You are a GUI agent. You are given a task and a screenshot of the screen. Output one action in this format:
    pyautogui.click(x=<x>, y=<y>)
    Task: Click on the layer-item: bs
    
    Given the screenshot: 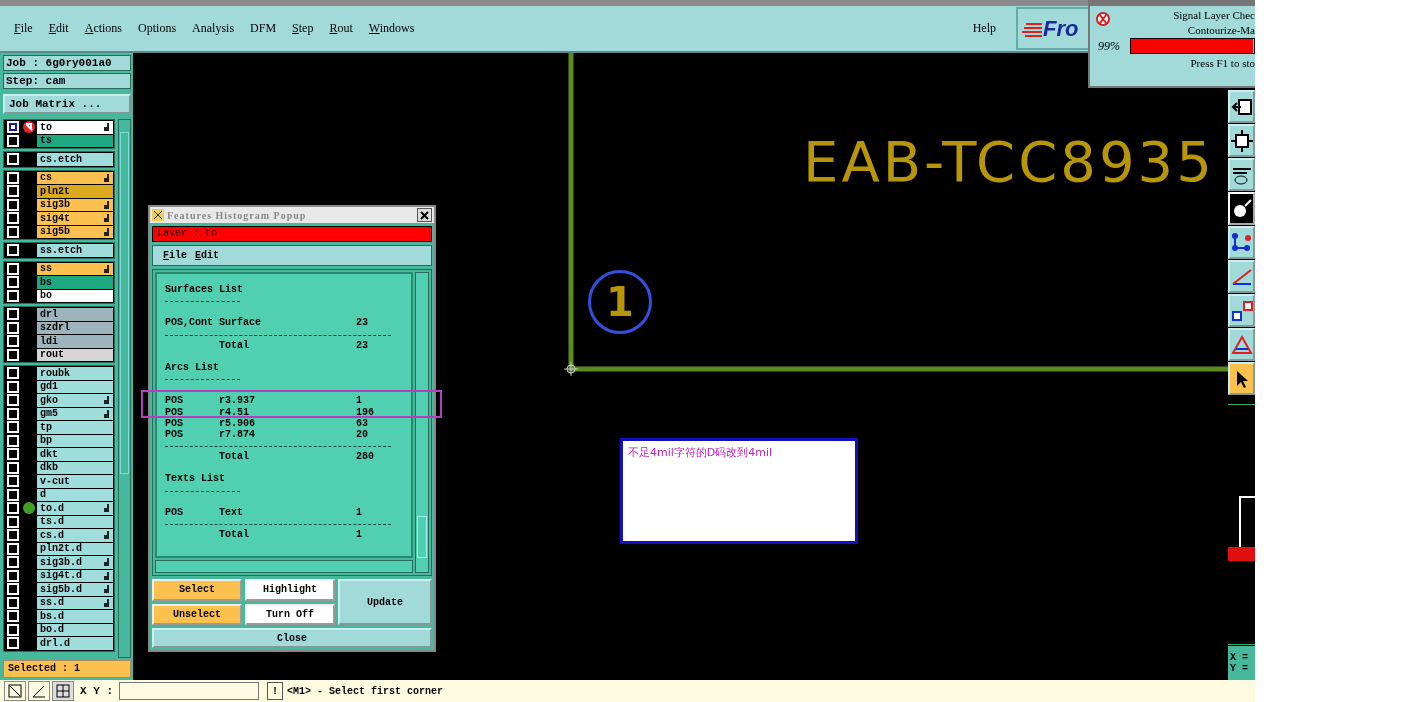 What is the action you would take?
    pyautogui.click(x=75, y=282)
    